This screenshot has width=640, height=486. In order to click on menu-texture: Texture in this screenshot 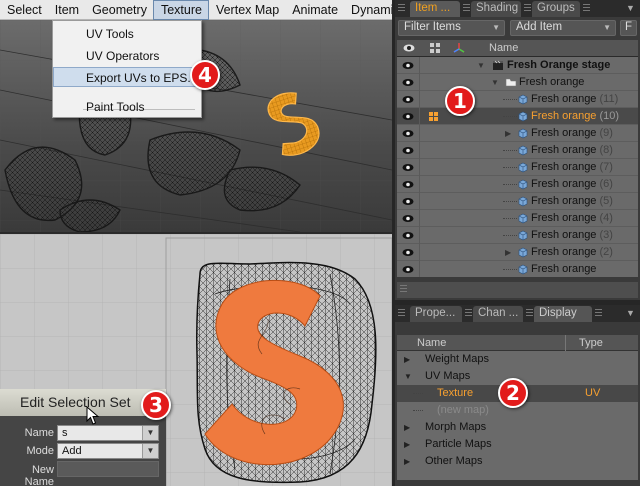, I will do `click(180, 10)`.